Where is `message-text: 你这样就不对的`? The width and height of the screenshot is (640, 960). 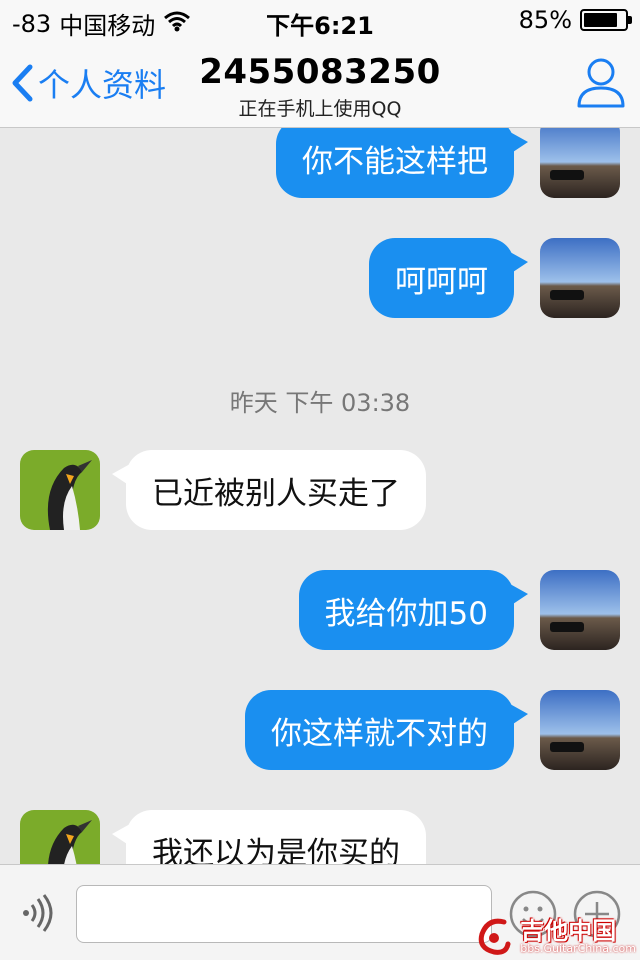 message-text: 你这样就不对的 is located at coordinates (379, 733).